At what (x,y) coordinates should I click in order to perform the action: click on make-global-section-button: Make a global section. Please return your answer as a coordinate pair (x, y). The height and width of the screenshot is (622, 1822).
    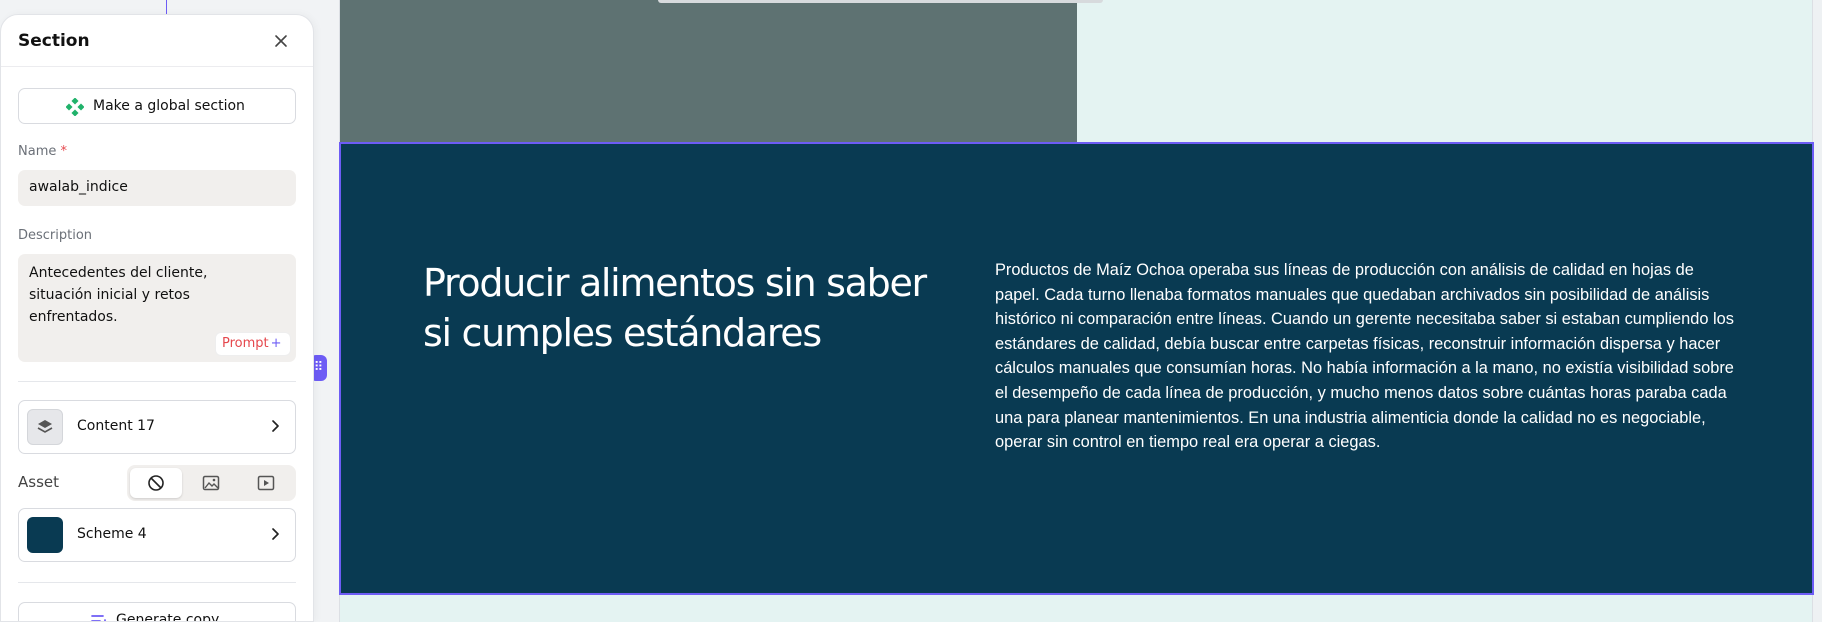
    Looking at the image, I should click on (157, 106).